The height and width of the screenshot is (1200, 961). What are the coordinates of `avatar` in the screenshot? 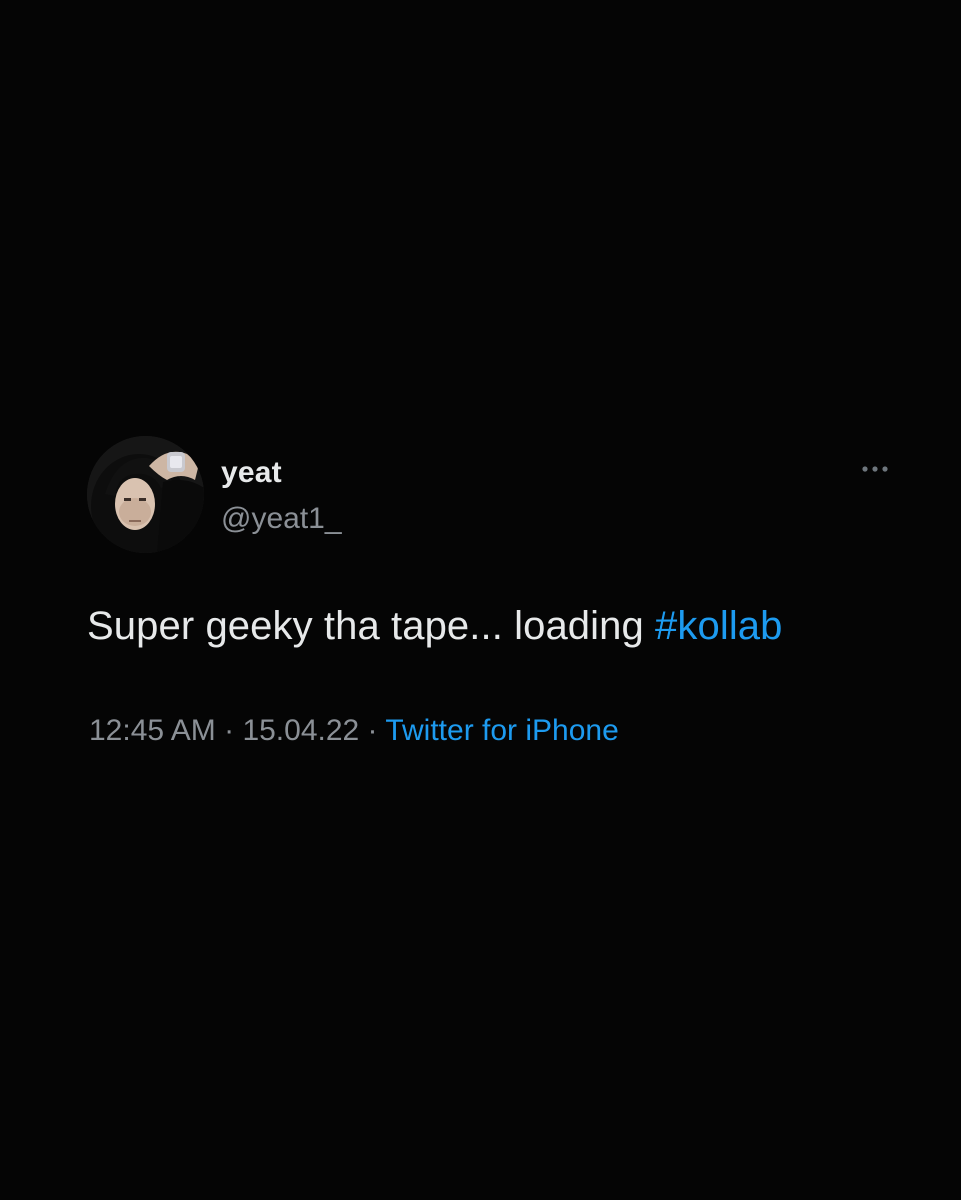 It's located at (145, 494).